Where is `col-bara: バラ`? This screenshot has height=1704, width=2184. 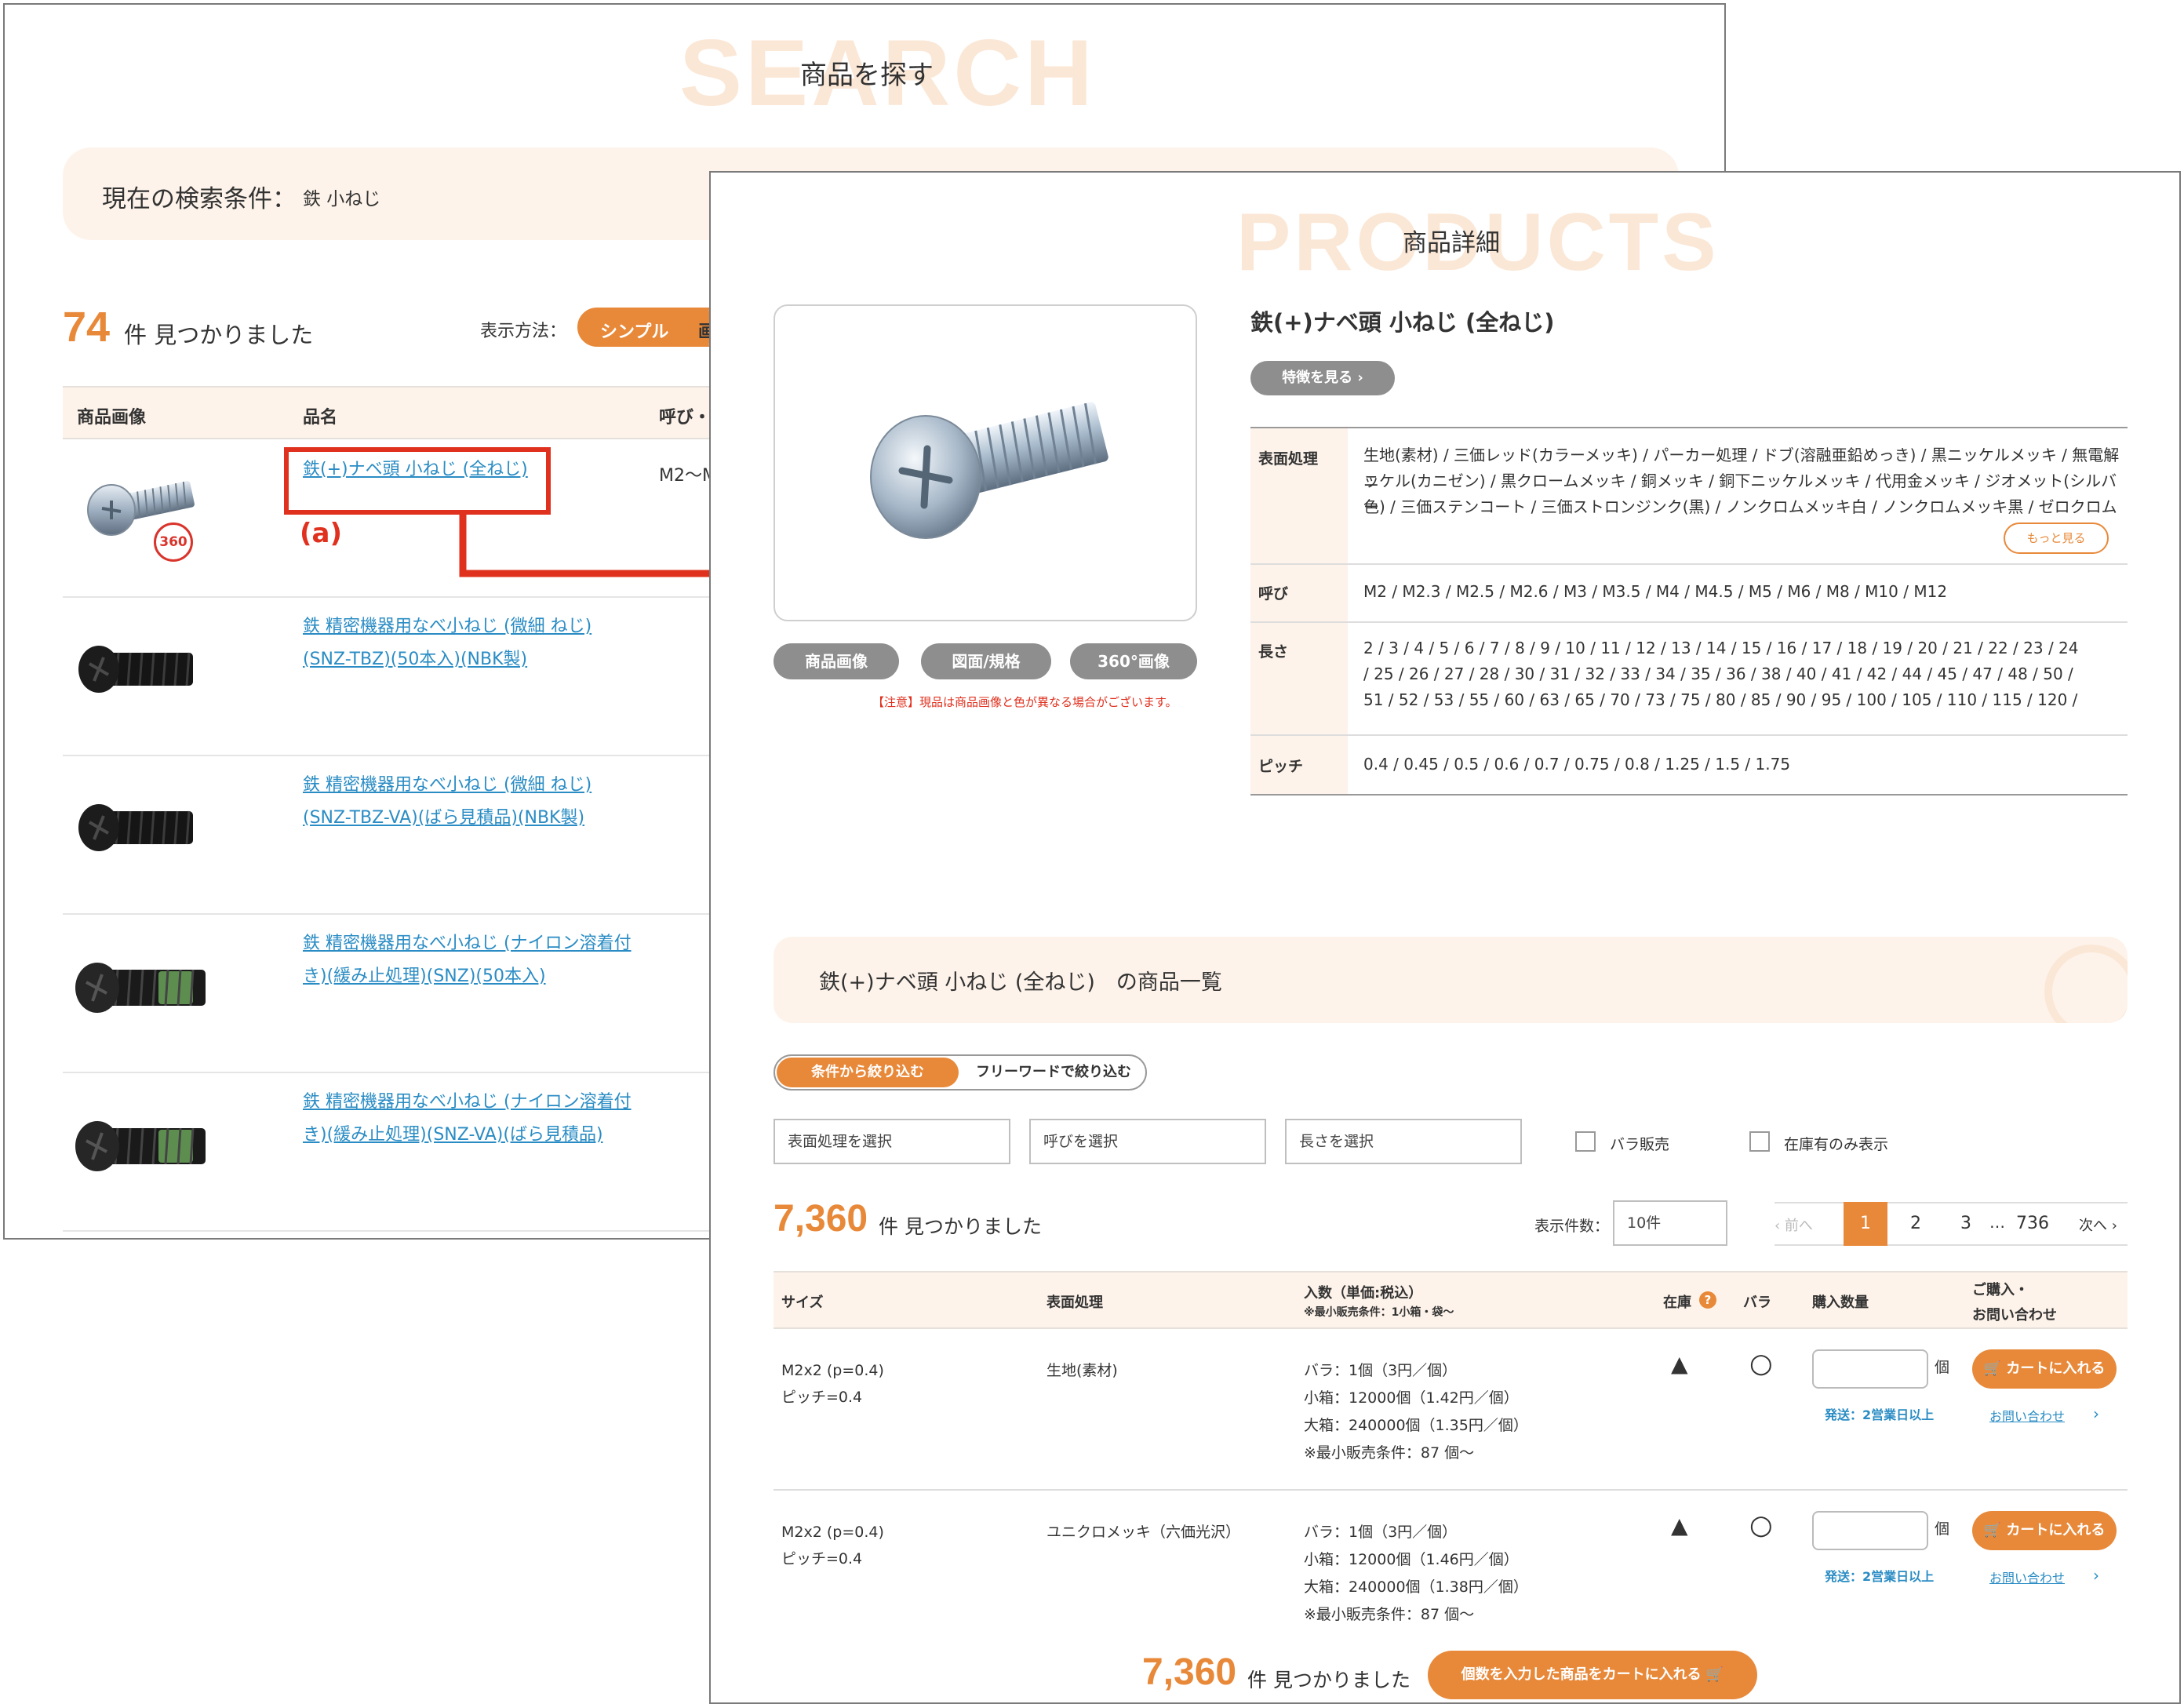 col-bara: バラ is located at coordinates (1757, 1303).